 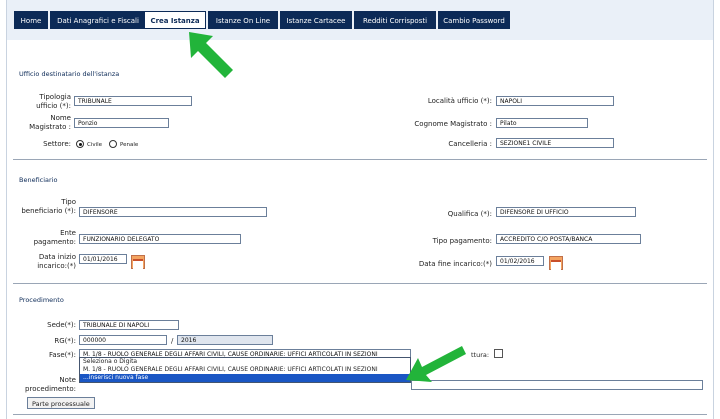 What do you see at coordinates (121, 123) in the screenshot?
I see `nome-magistrato-field: Ponzio` at bounding box center [121, 123].